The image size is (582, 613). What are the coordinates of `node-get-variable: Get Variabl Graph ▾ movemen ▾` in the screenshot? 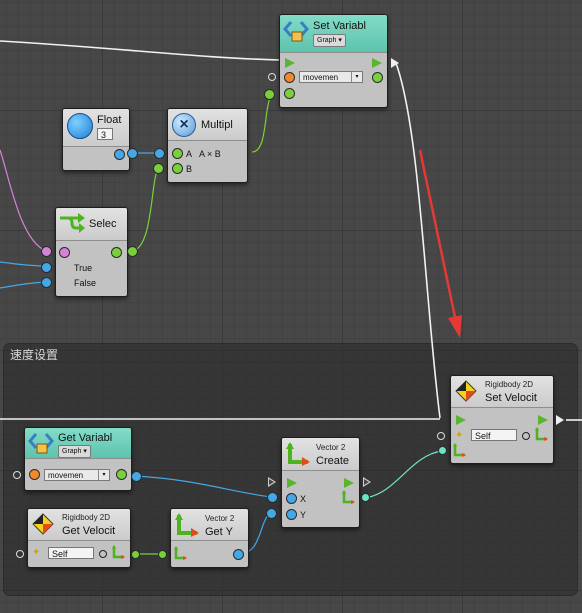 It's located at (78, 459).